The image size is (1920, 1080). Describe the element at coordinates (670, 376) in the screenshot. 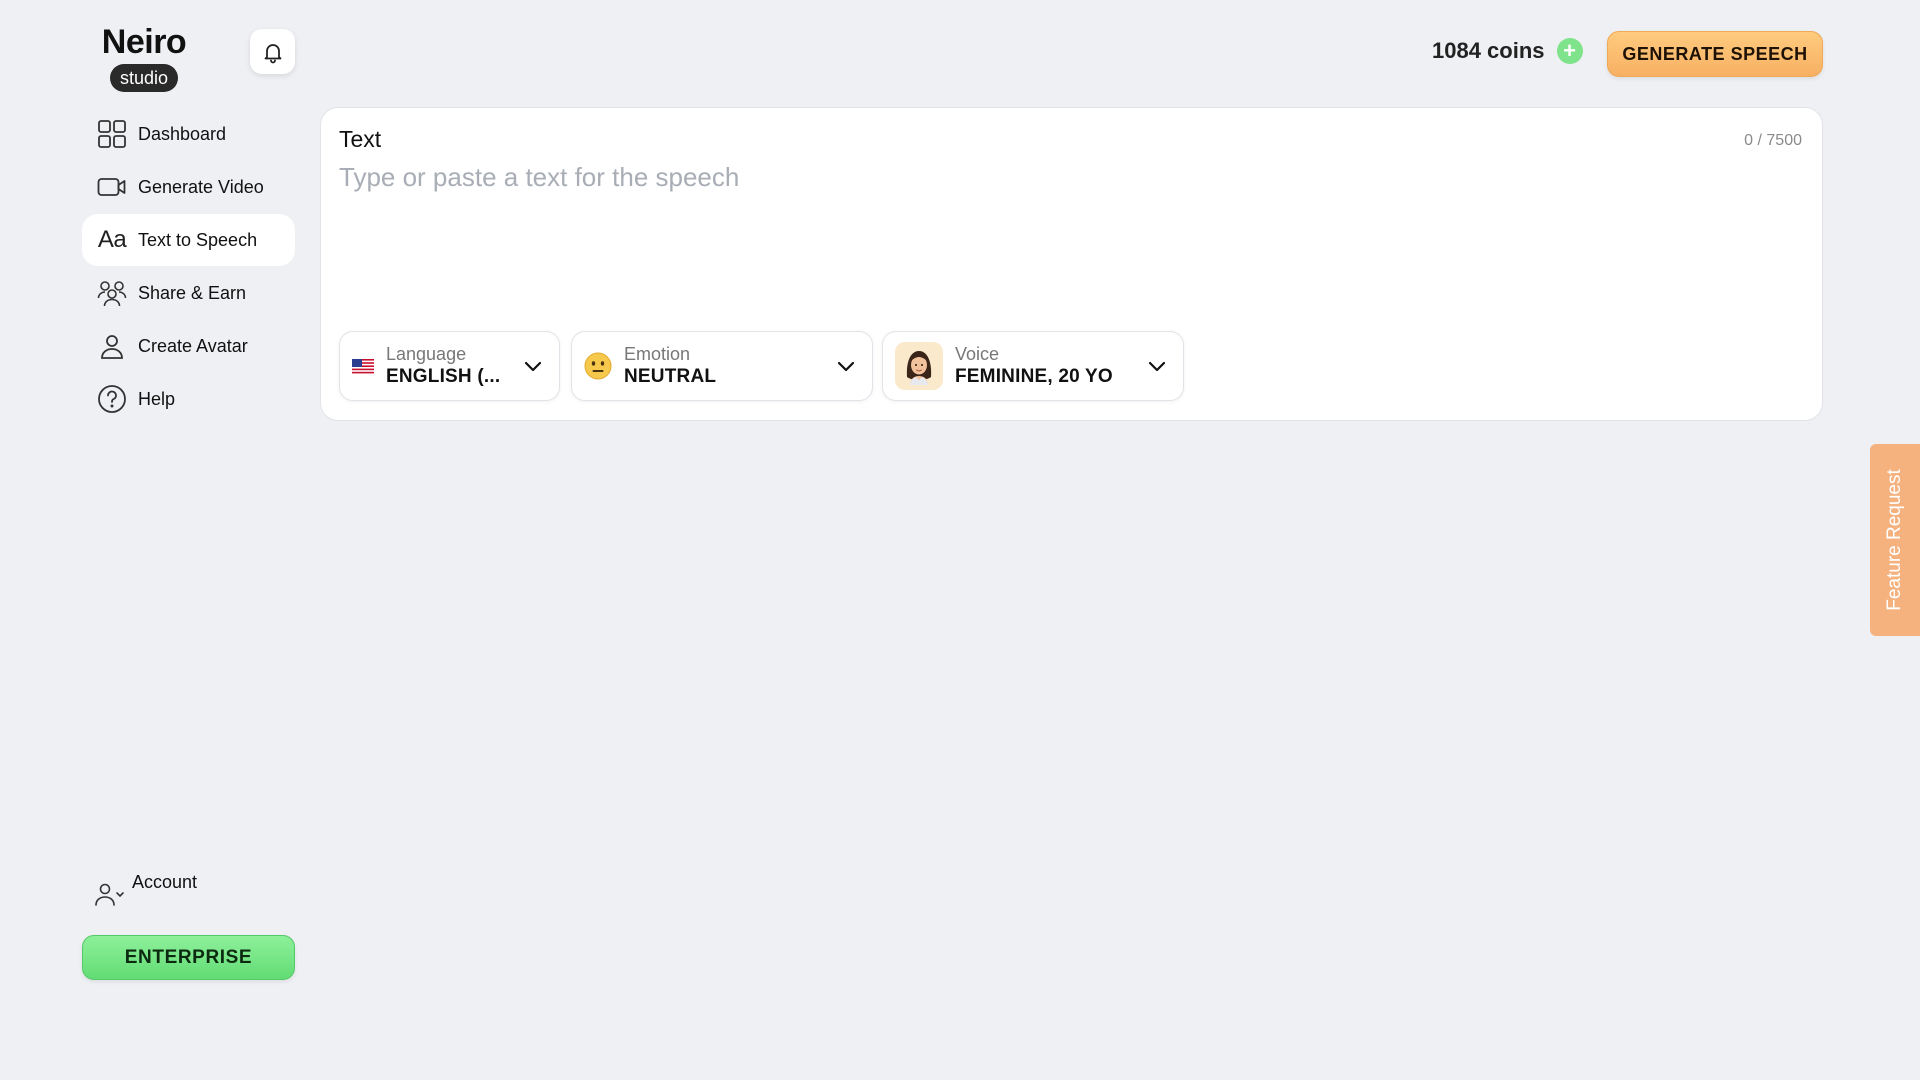

I see `emotion-value: NEUTRAL` at that location.